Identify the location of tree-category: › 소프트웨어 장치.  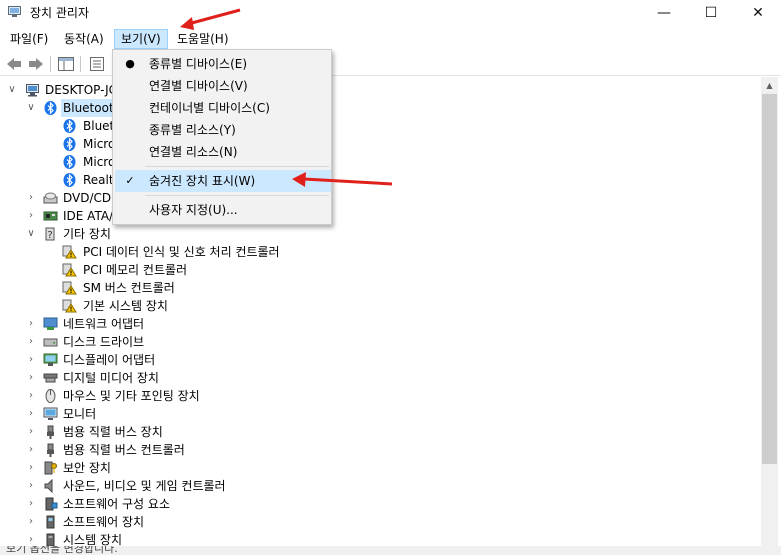
(200, 522).